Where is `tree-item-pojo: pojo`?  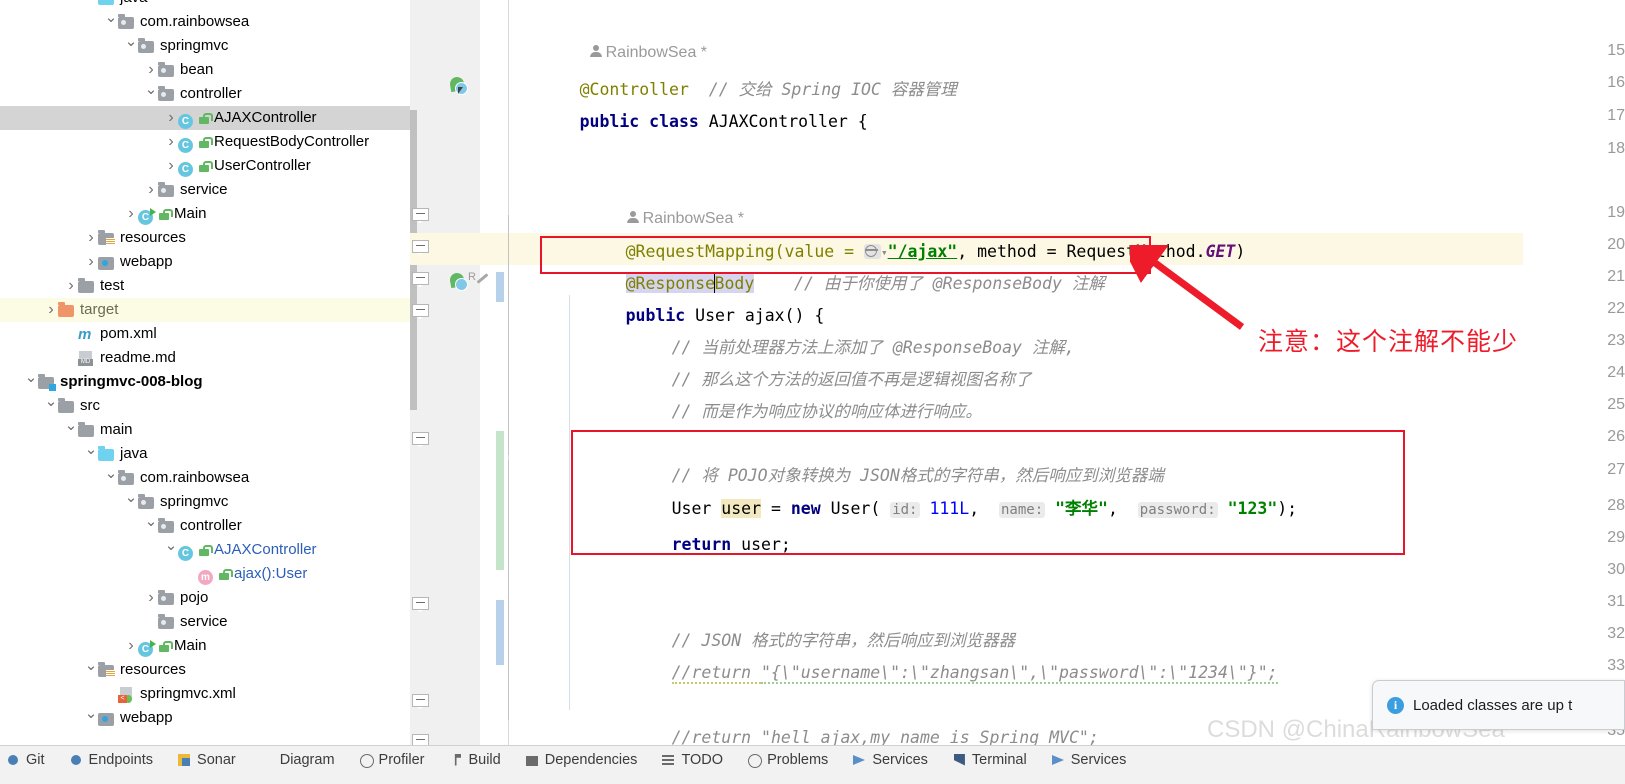 tree-item-pojo: pojo is located at coordinates (205, 598).